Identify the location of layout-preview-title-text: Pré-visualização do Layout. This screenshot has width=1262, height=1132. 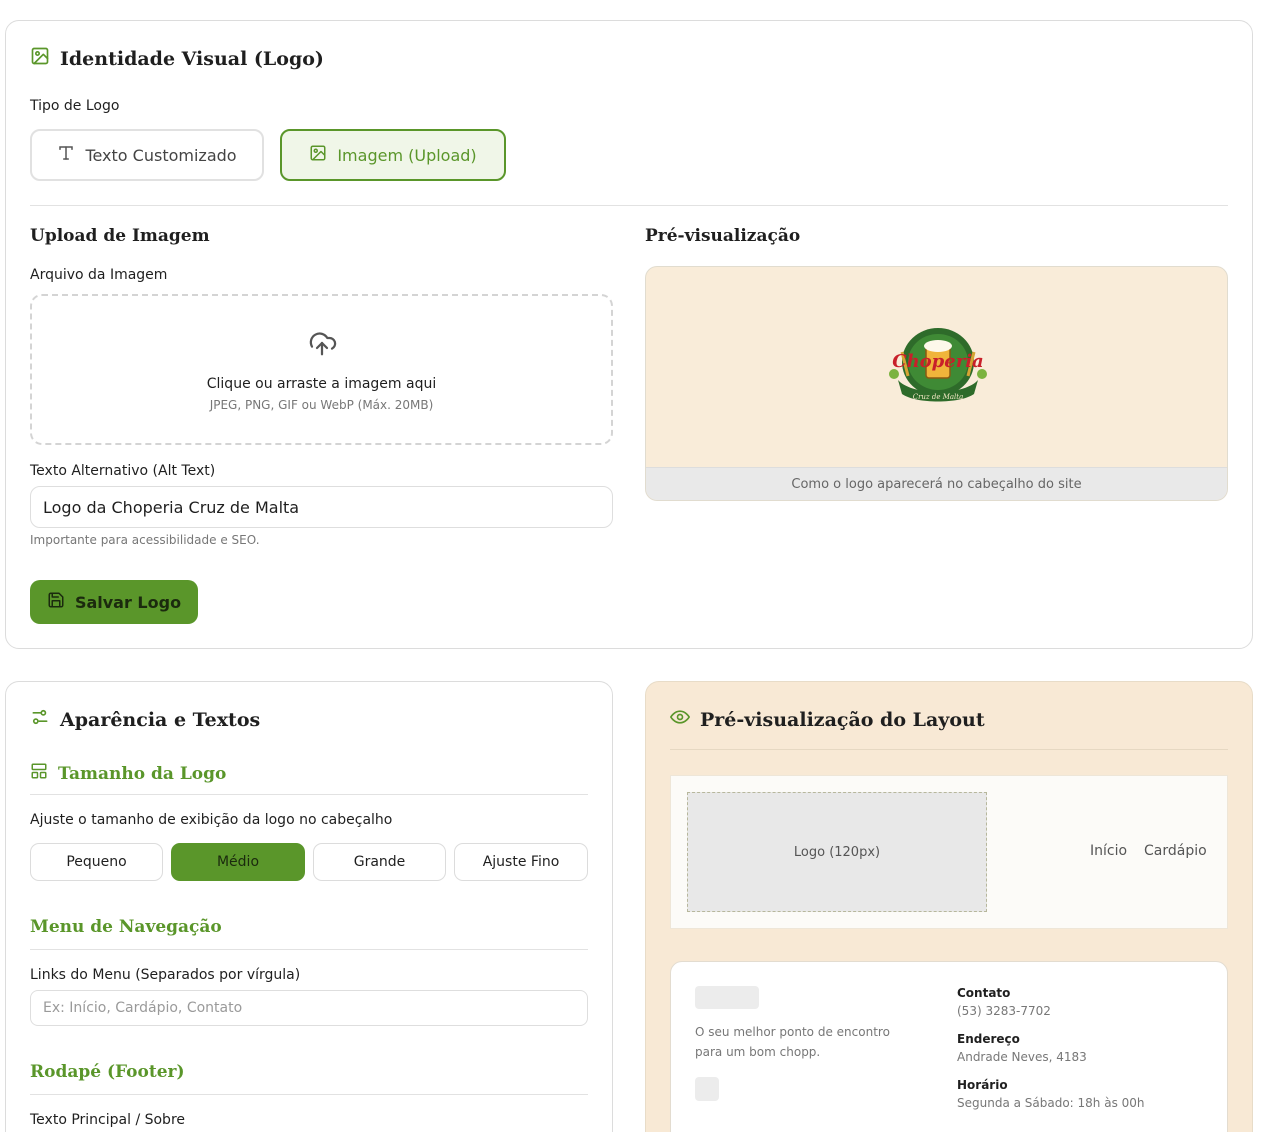
(842, 719).